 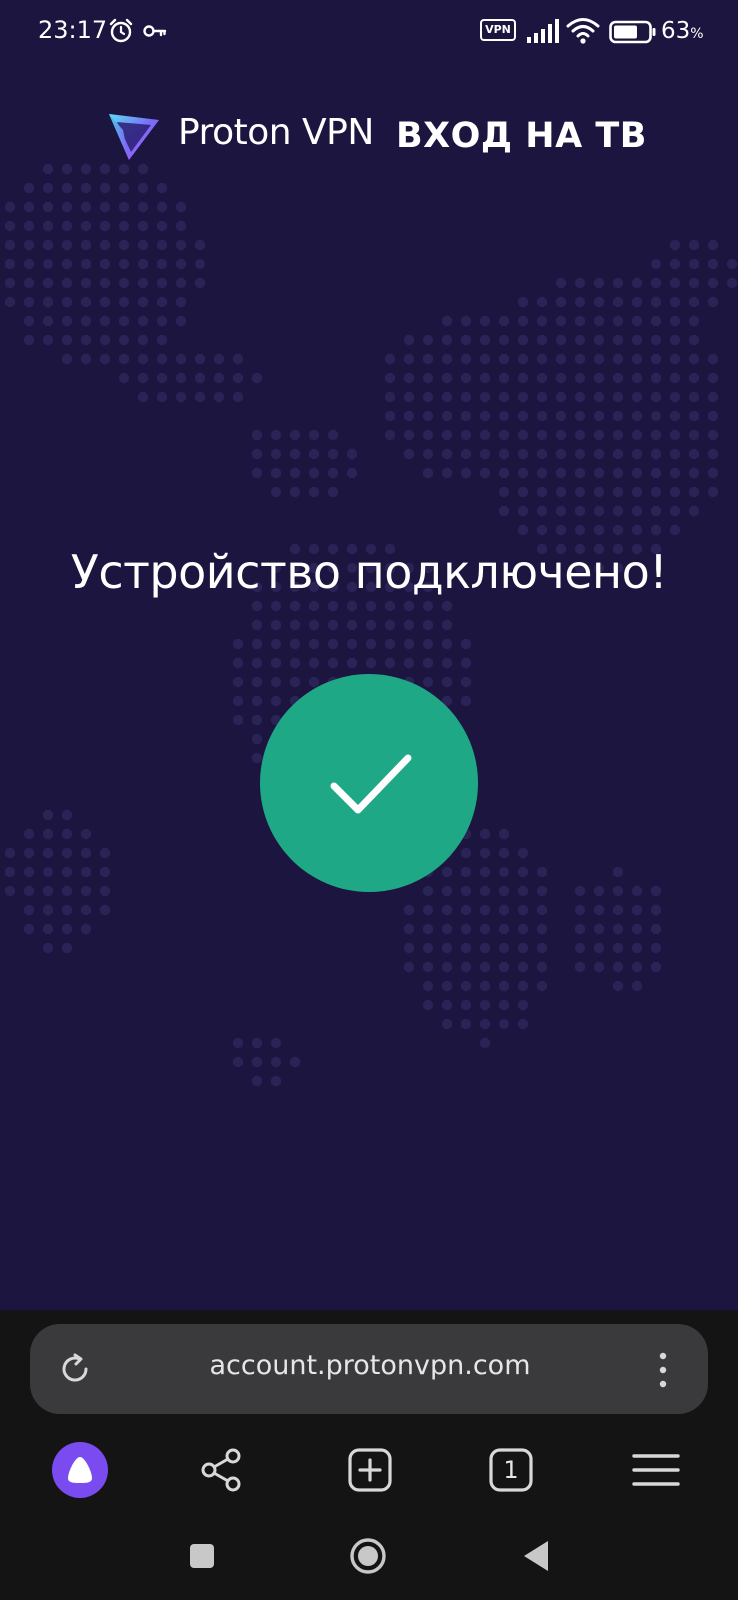 What do you see at coordinates (370, 1365) in the screenshot?
I see `url-text: account.protonvpn.com` at bounding box center [370, 1365].